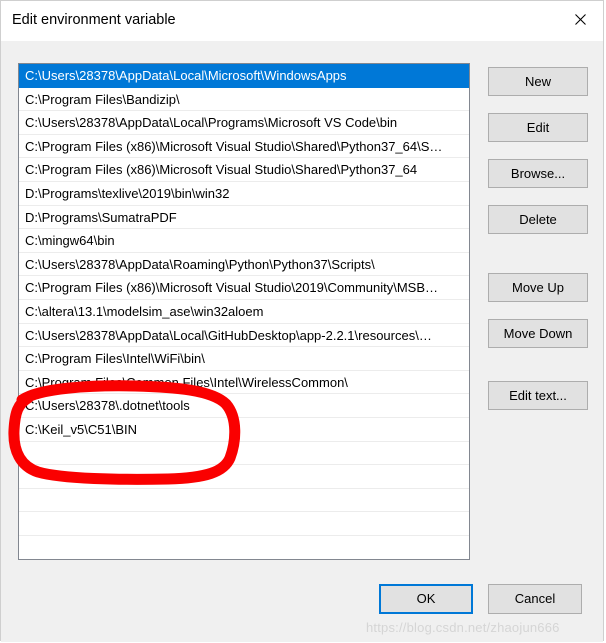 This screenshot has width=606, height=643. What do you see at coordinates (535, 599) in the screenshot?
I see `cancel-button: Cancel` at bounding box center [535, 599].